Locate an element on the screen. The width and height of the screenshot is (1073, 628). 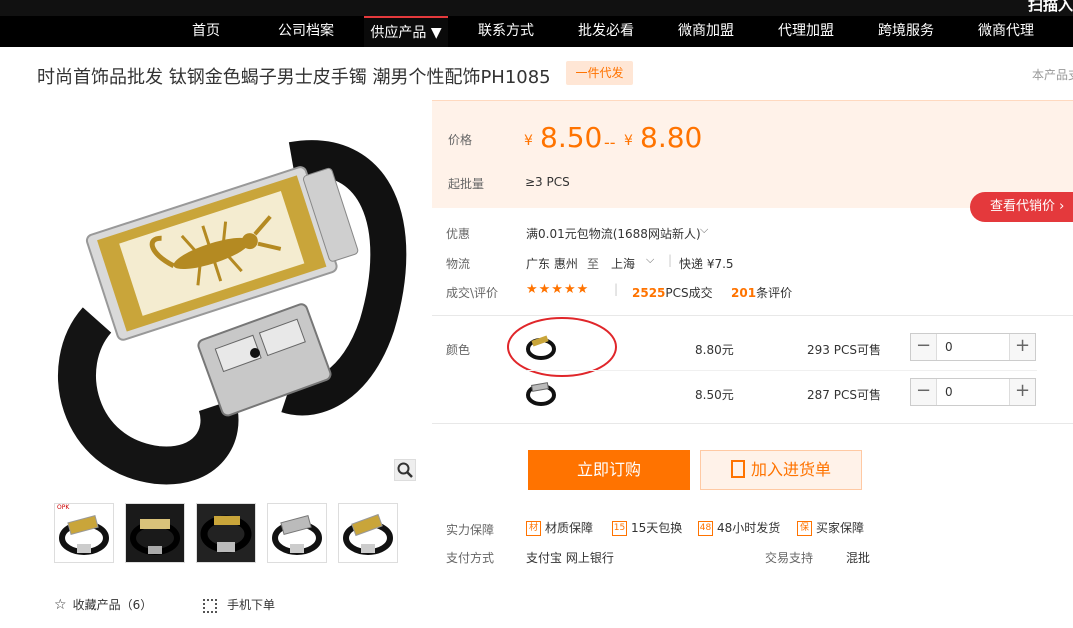
payment-label: 支付方式 is located at coordinates (470, 558).